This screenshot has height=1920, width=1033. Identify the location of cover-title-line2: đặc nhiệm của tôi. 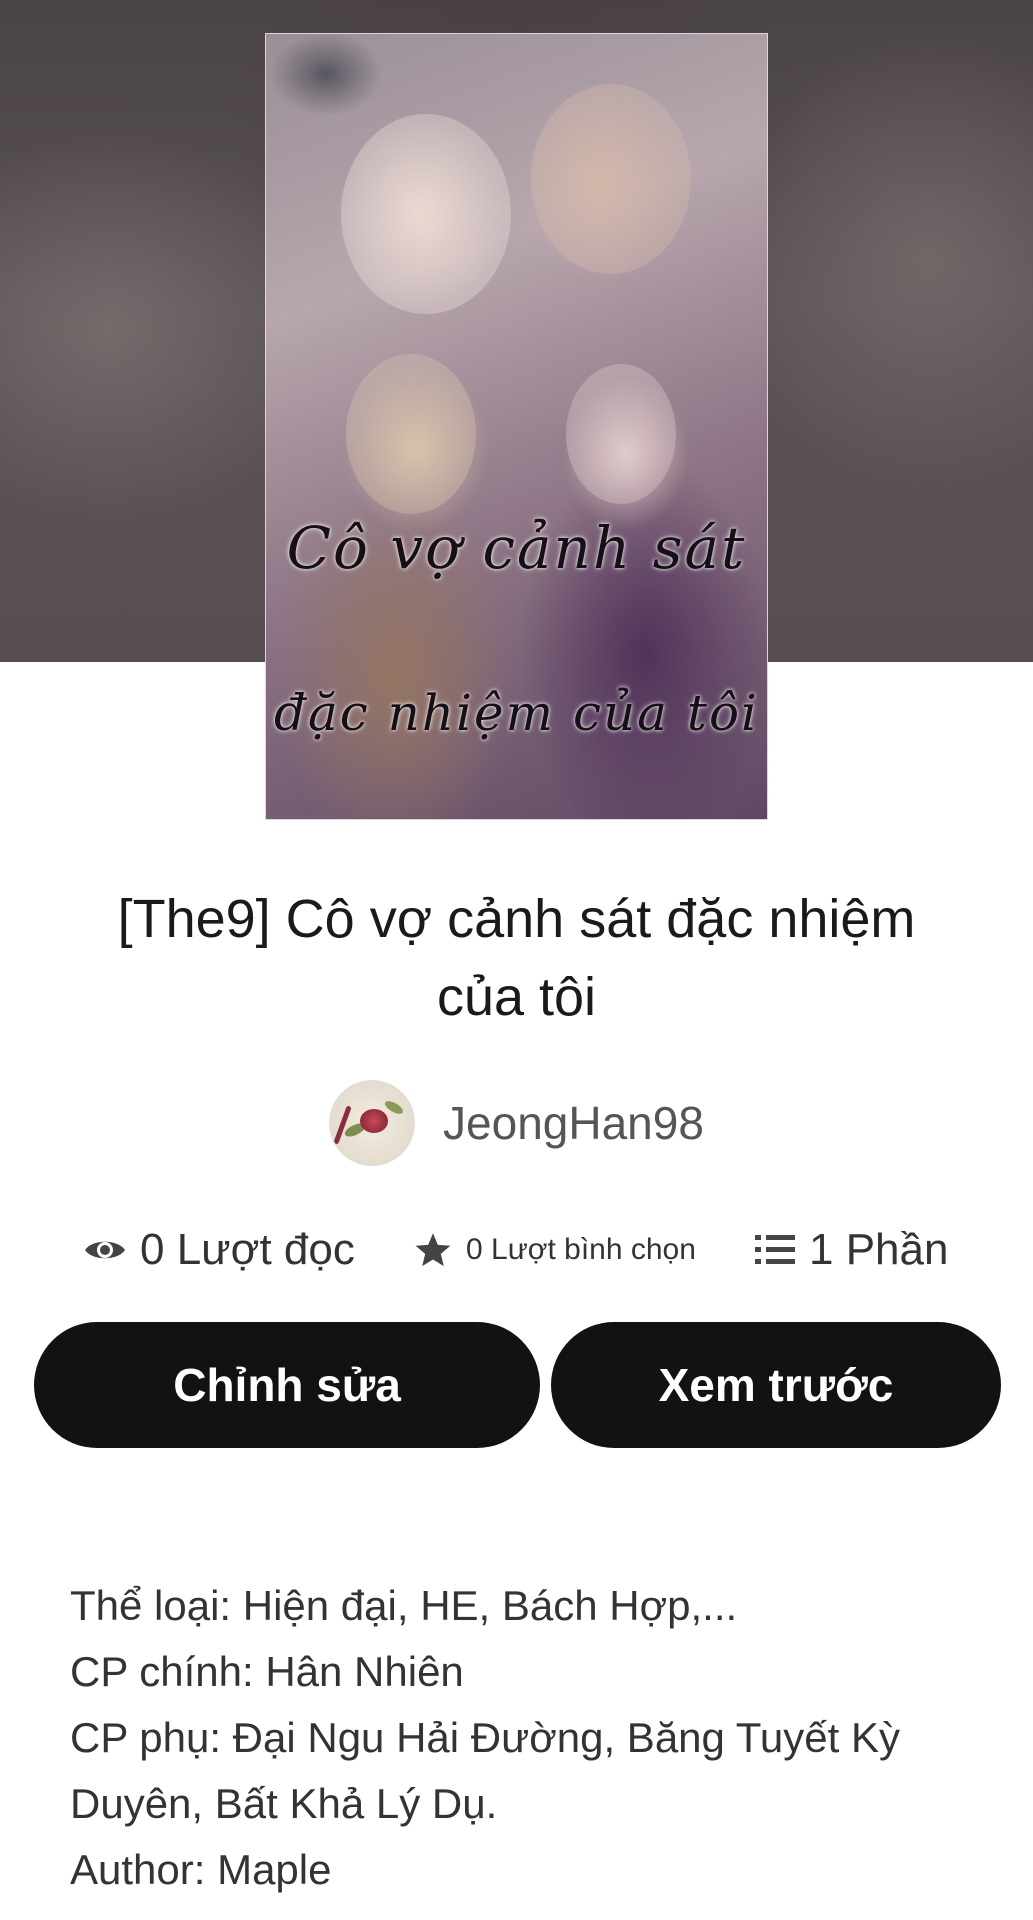
(516, 713).